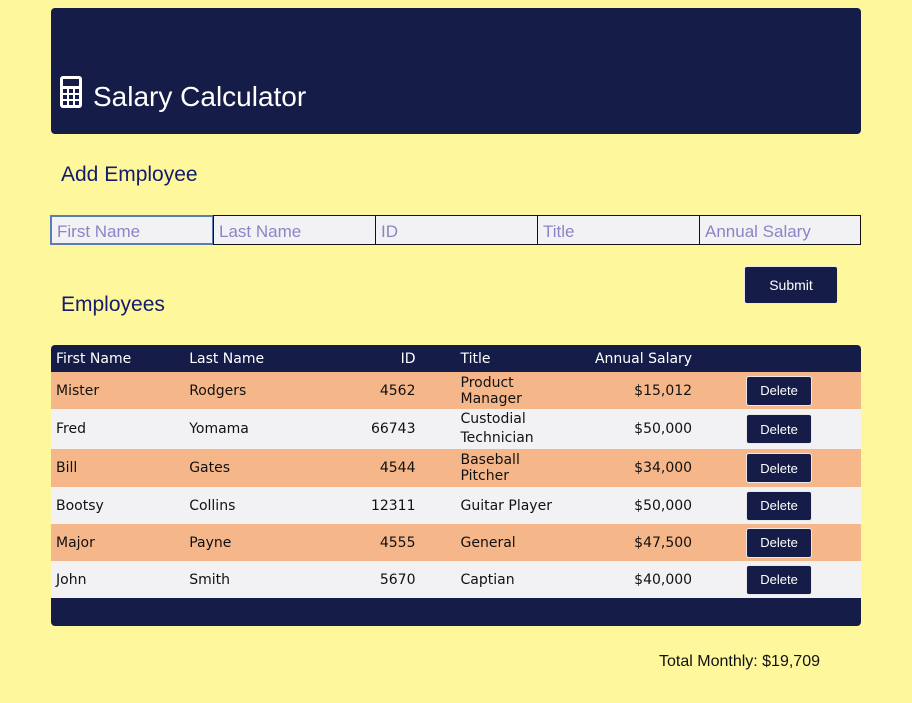  I want to click on cell-id: 4544, so click(397, 468).